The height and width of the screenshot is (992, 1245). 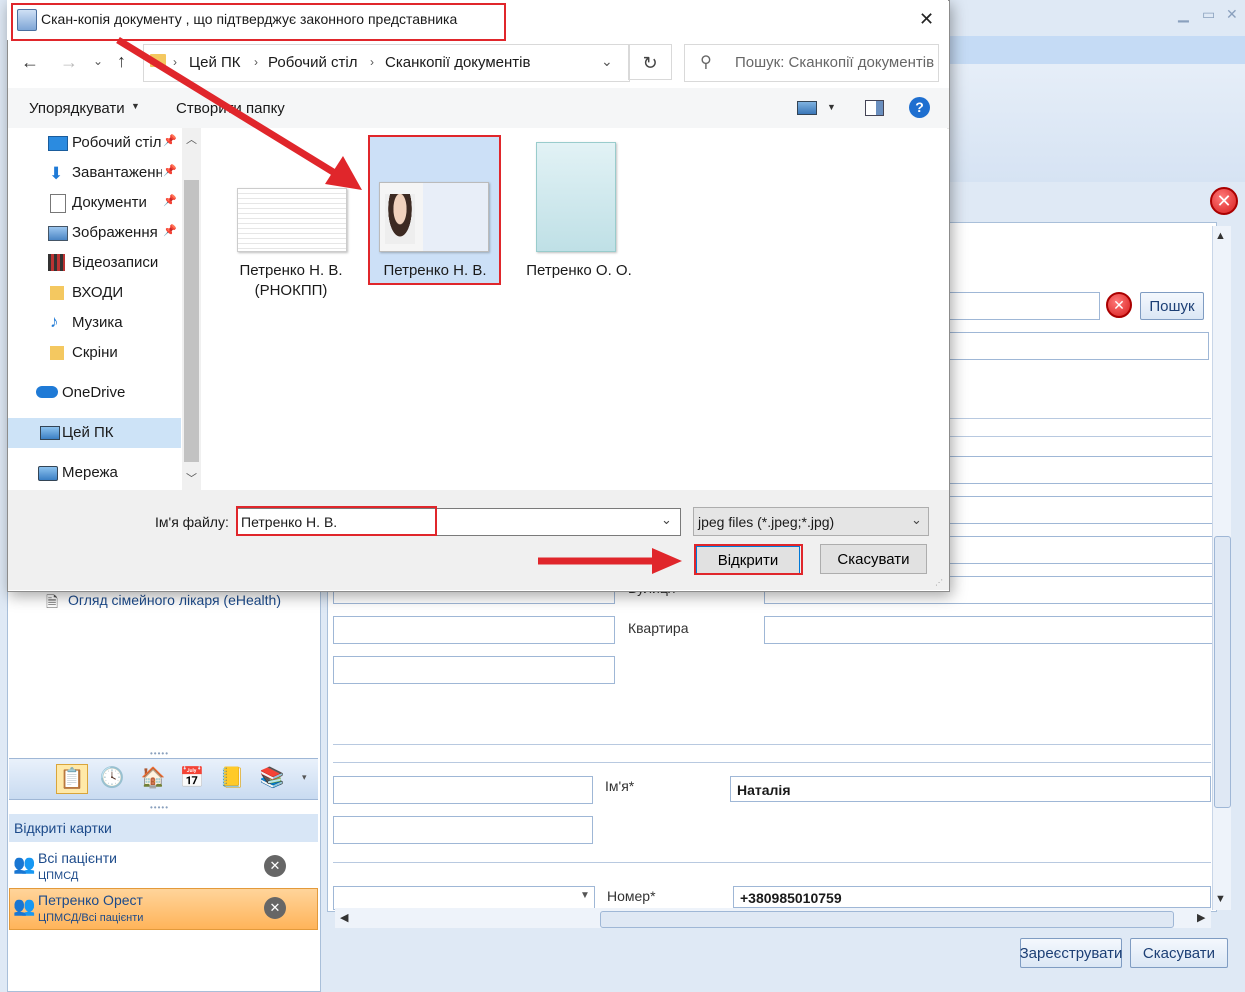 I want to click on arrow-head, so click(x=667, y=561).